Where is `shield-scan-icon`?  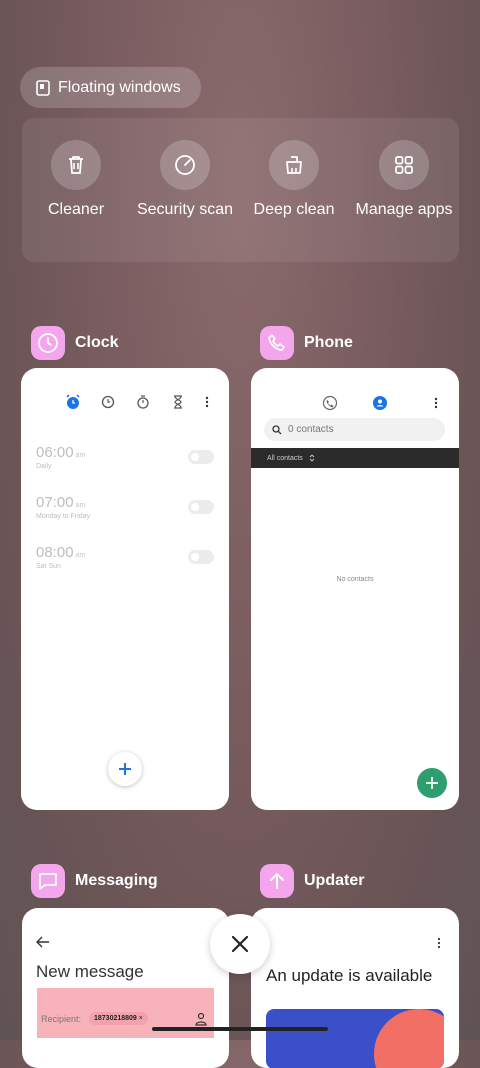
shield-scan-icon is located at coordinates (185, 165).